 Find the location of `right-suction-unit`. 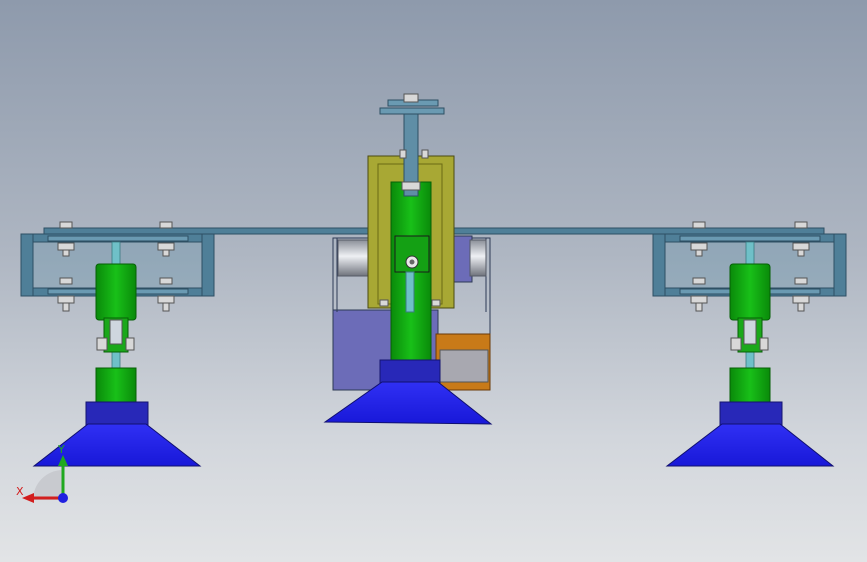

right-suction-unit is located at coordinates (749, 344).